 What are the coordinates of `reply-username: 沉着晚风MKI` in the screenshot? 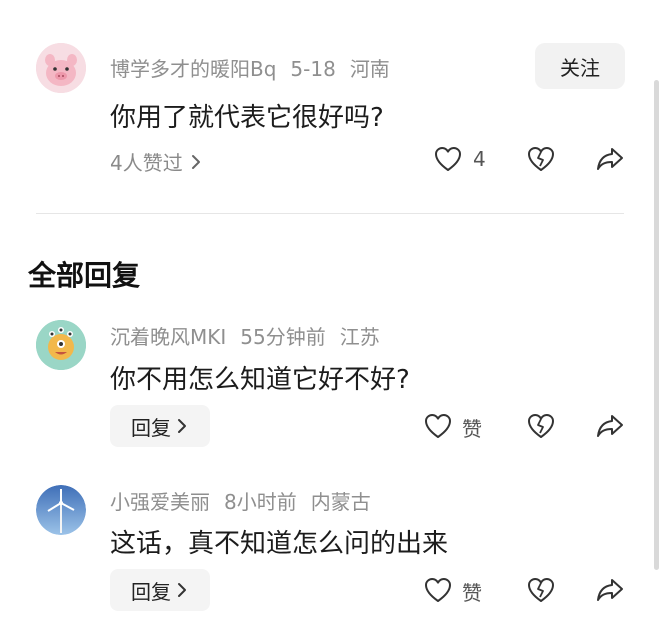 It's located at (168, 337).